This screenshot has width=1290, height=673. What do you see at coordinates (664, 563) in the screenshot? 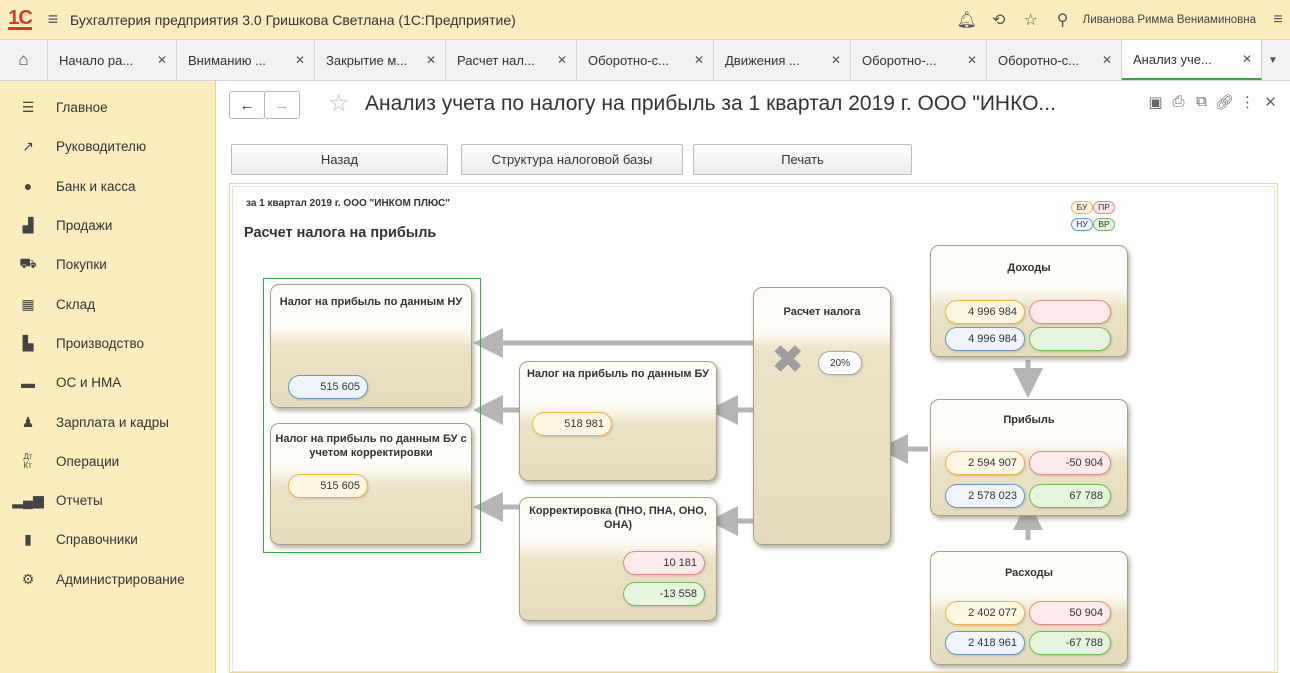
I see `value-pr: 10 181` at bounding box center [664, 563].